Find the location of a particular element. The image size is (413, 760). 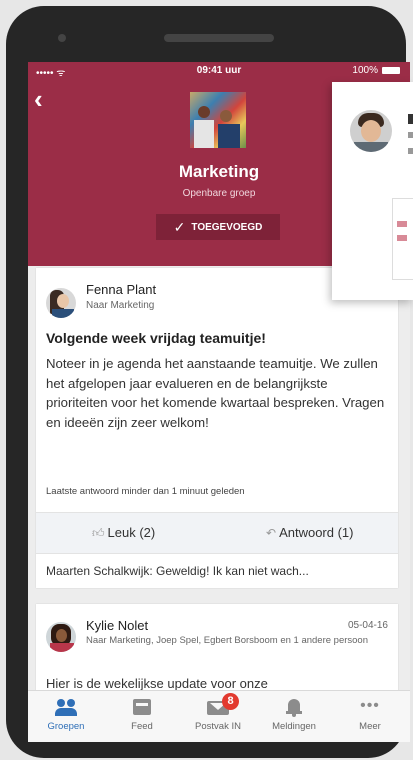

bell-icon is located at coordinates (294, 708).